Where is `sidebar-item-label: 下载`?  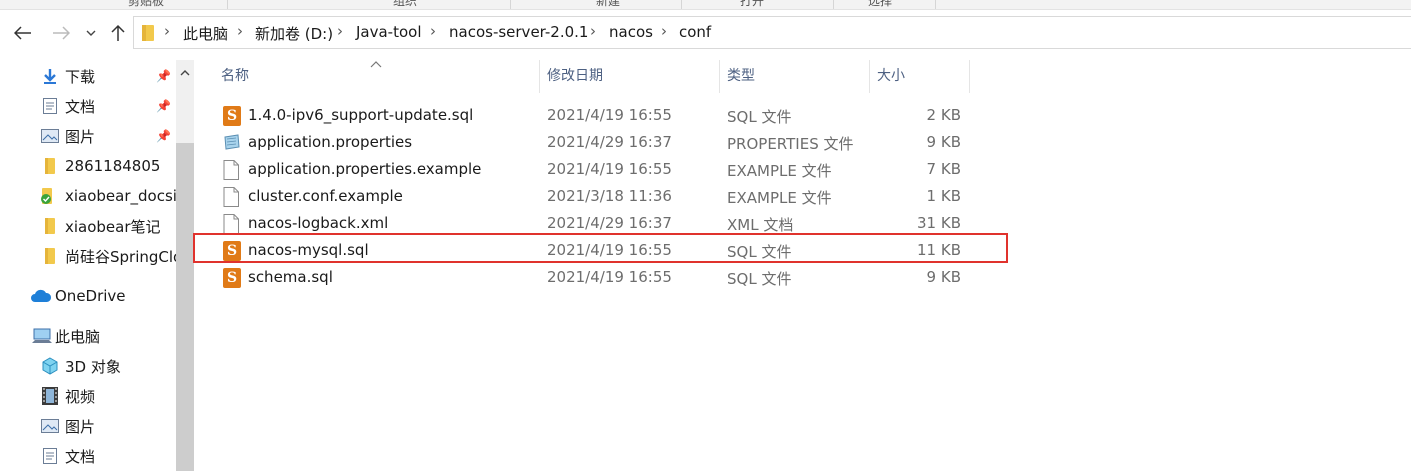
sidebar-item-label: 下载 is located at coordinates (80, 76).